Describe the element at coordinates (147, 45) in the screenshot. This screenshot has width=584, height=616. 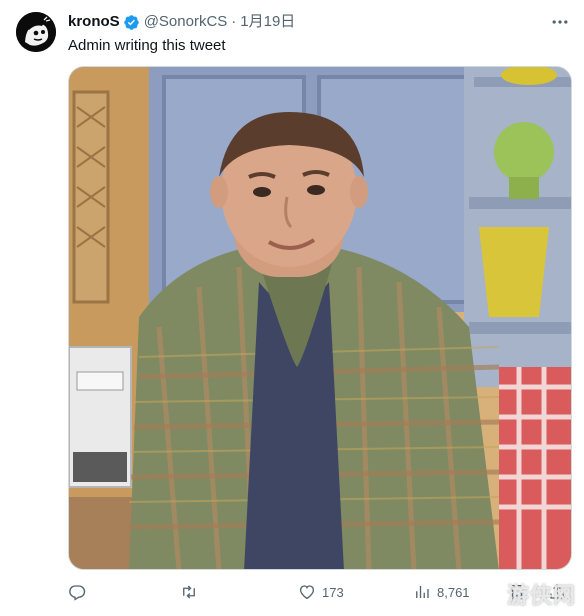
I see `tweet-text: Admin writing this tweet` at that location.